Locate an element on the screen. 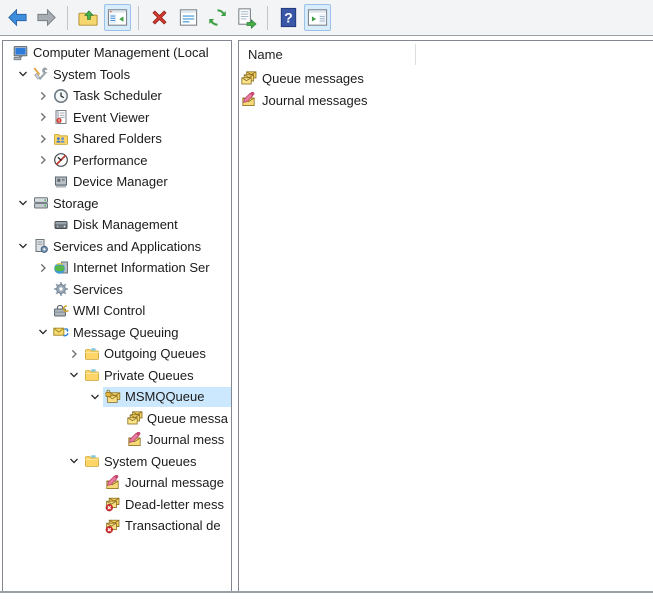  tree-item-hit-area: Shared Folders is located at coordinates (141, 139).